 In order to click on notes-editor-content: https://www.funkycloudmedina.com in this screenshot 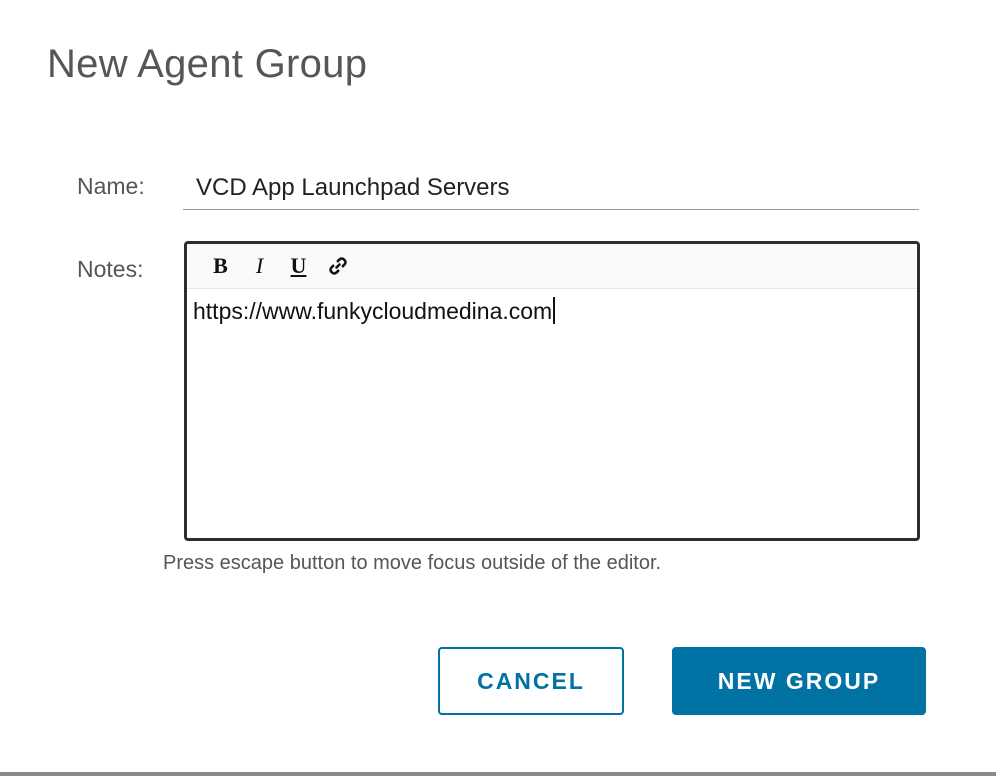, I will do `click(552, 311)`.